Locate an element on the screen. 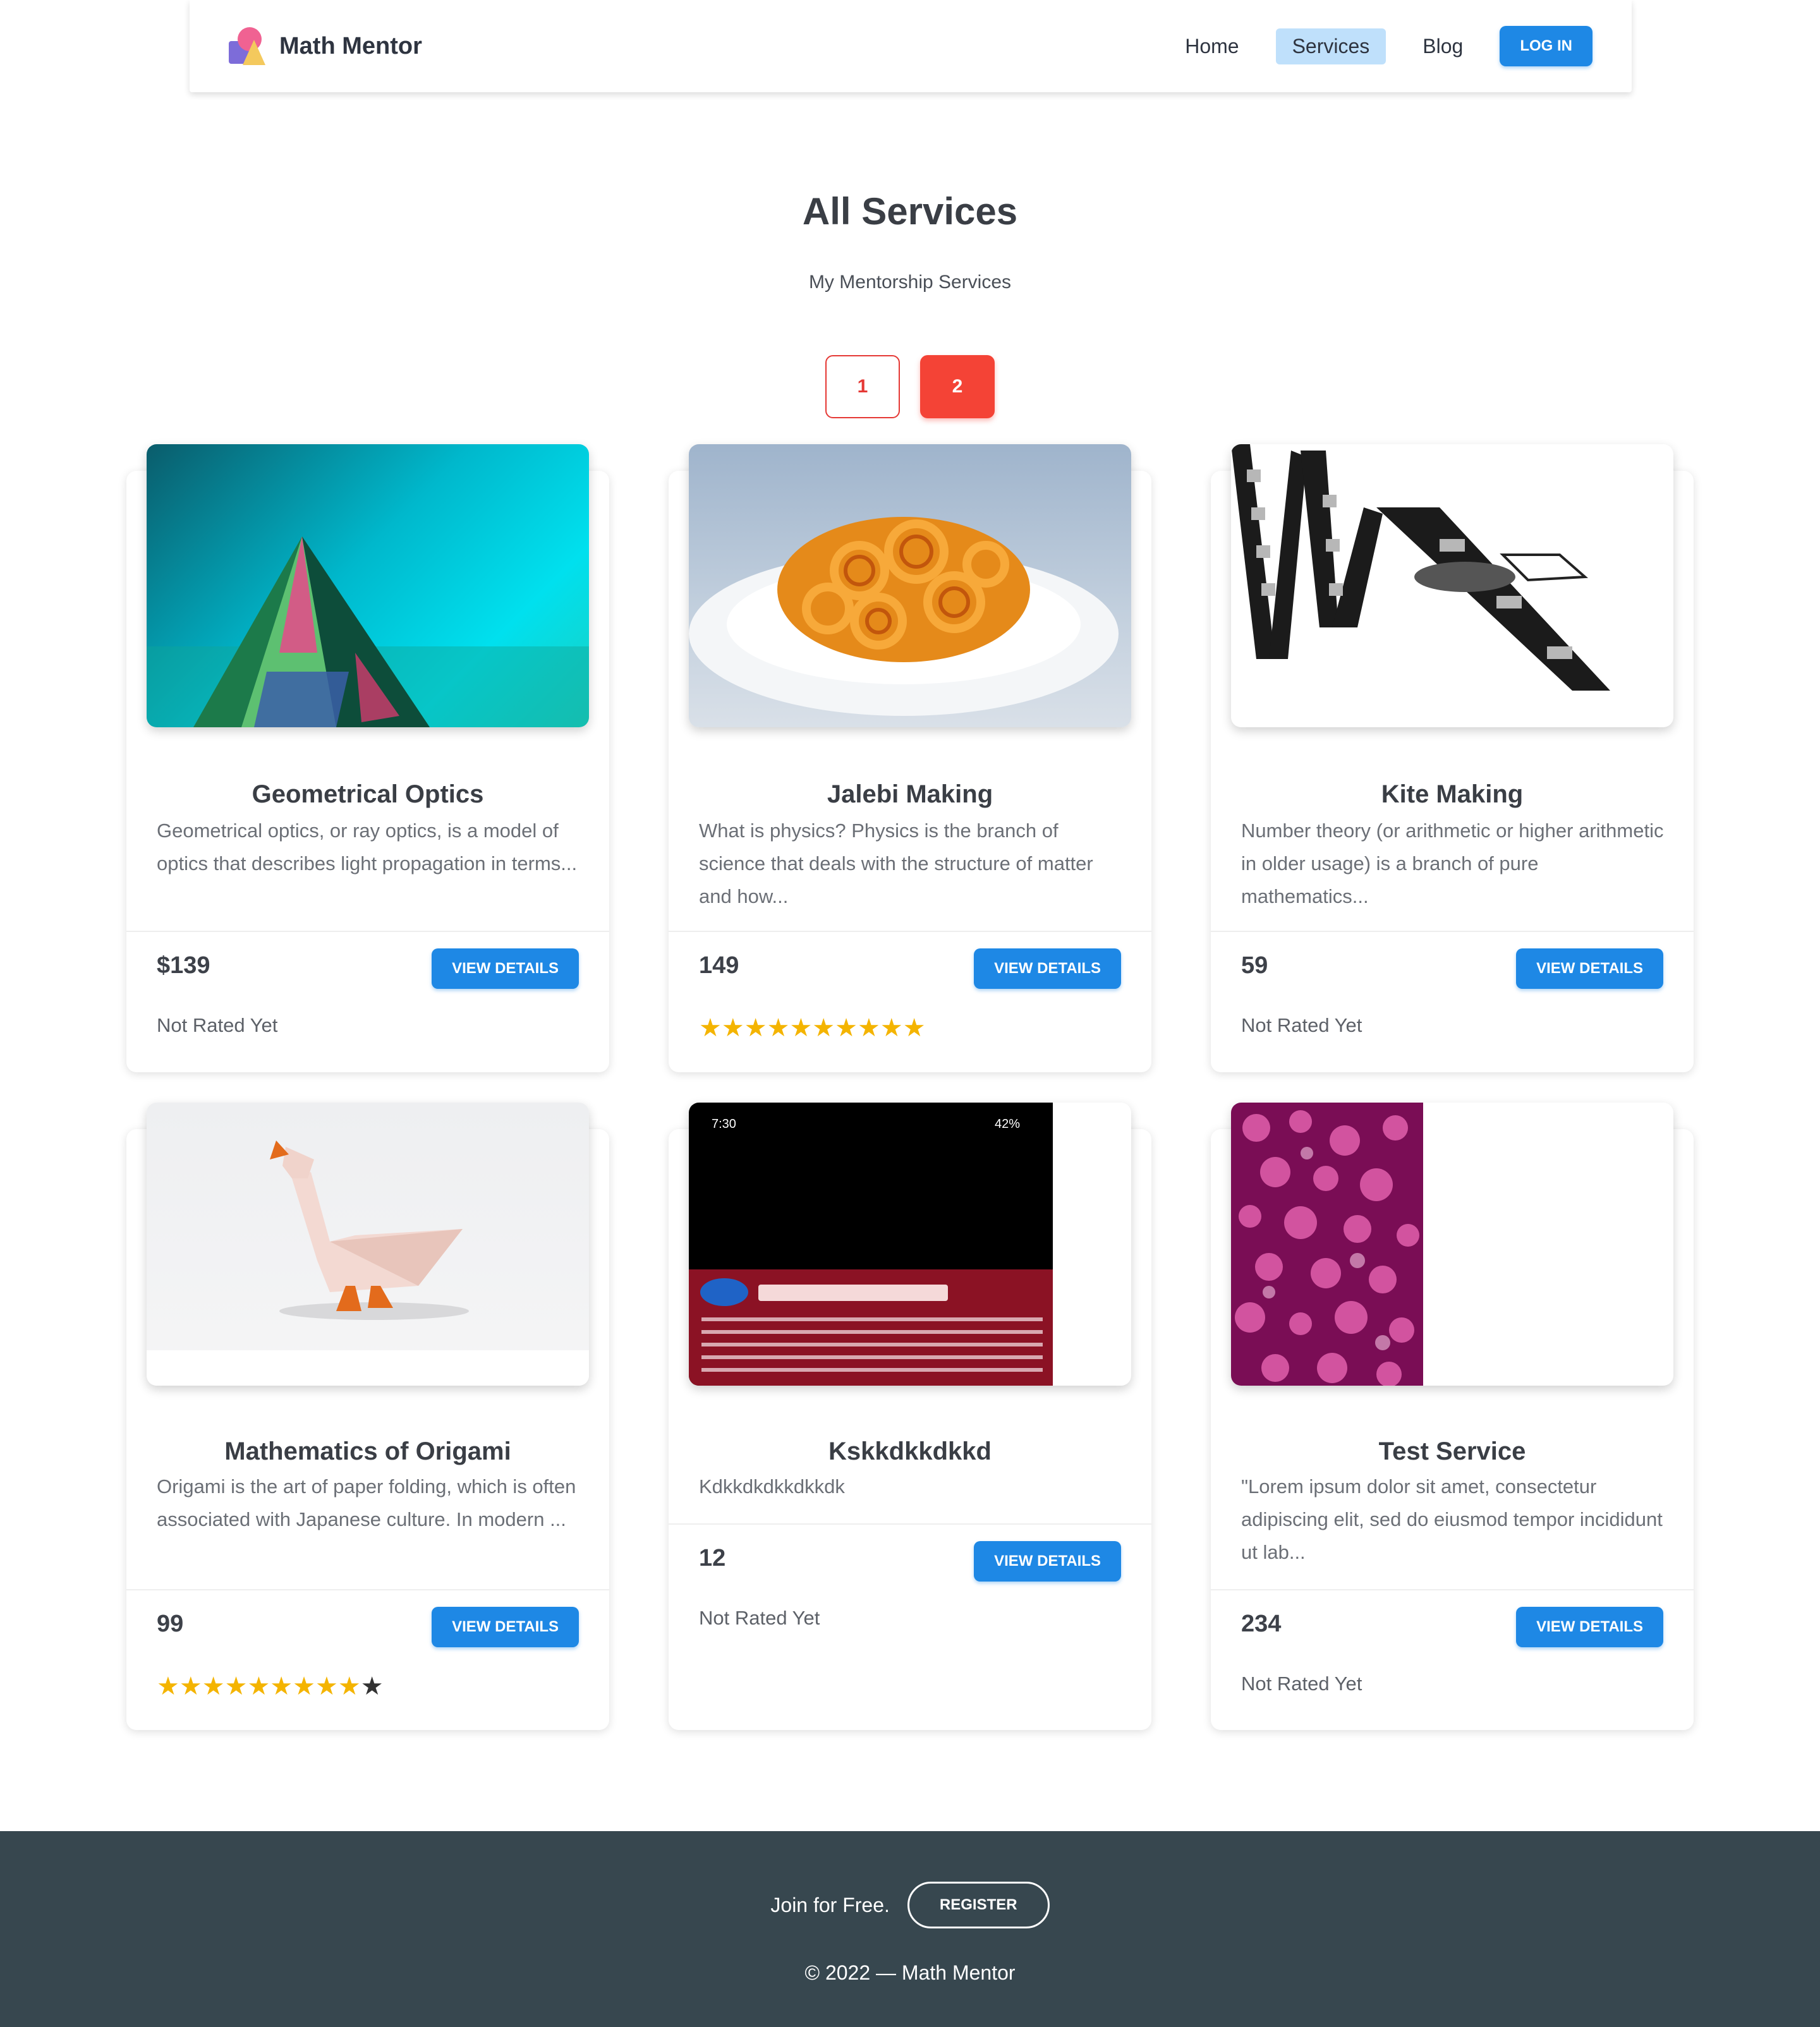  math-mentor-logo-icon is located at coordinates (248, 46).